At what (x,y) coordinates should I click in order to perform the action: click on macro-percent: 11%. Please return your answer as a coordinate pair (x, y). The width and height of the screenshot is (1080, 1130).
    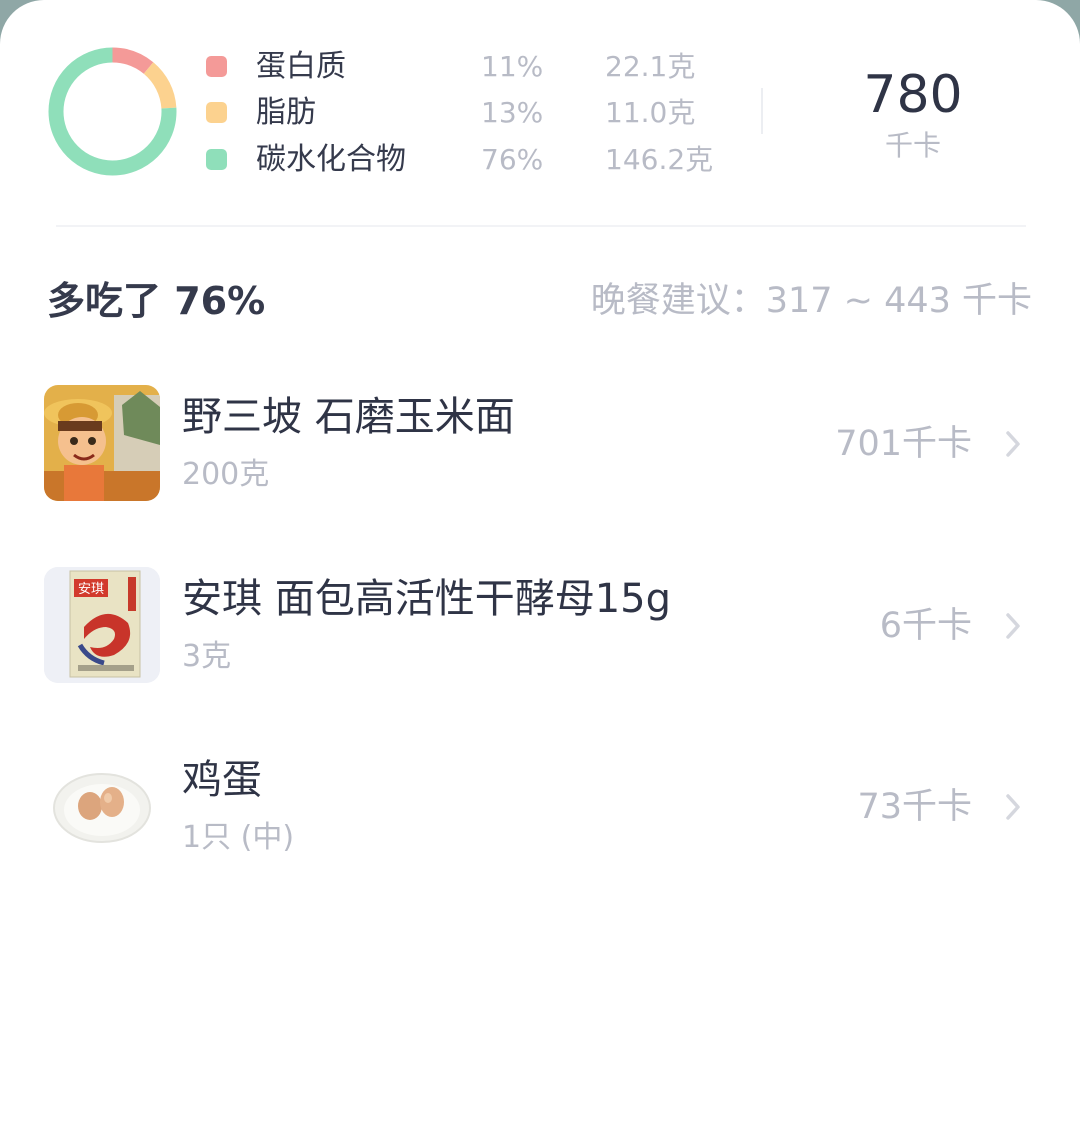
    Looking at the image, I should click on (512, 66).